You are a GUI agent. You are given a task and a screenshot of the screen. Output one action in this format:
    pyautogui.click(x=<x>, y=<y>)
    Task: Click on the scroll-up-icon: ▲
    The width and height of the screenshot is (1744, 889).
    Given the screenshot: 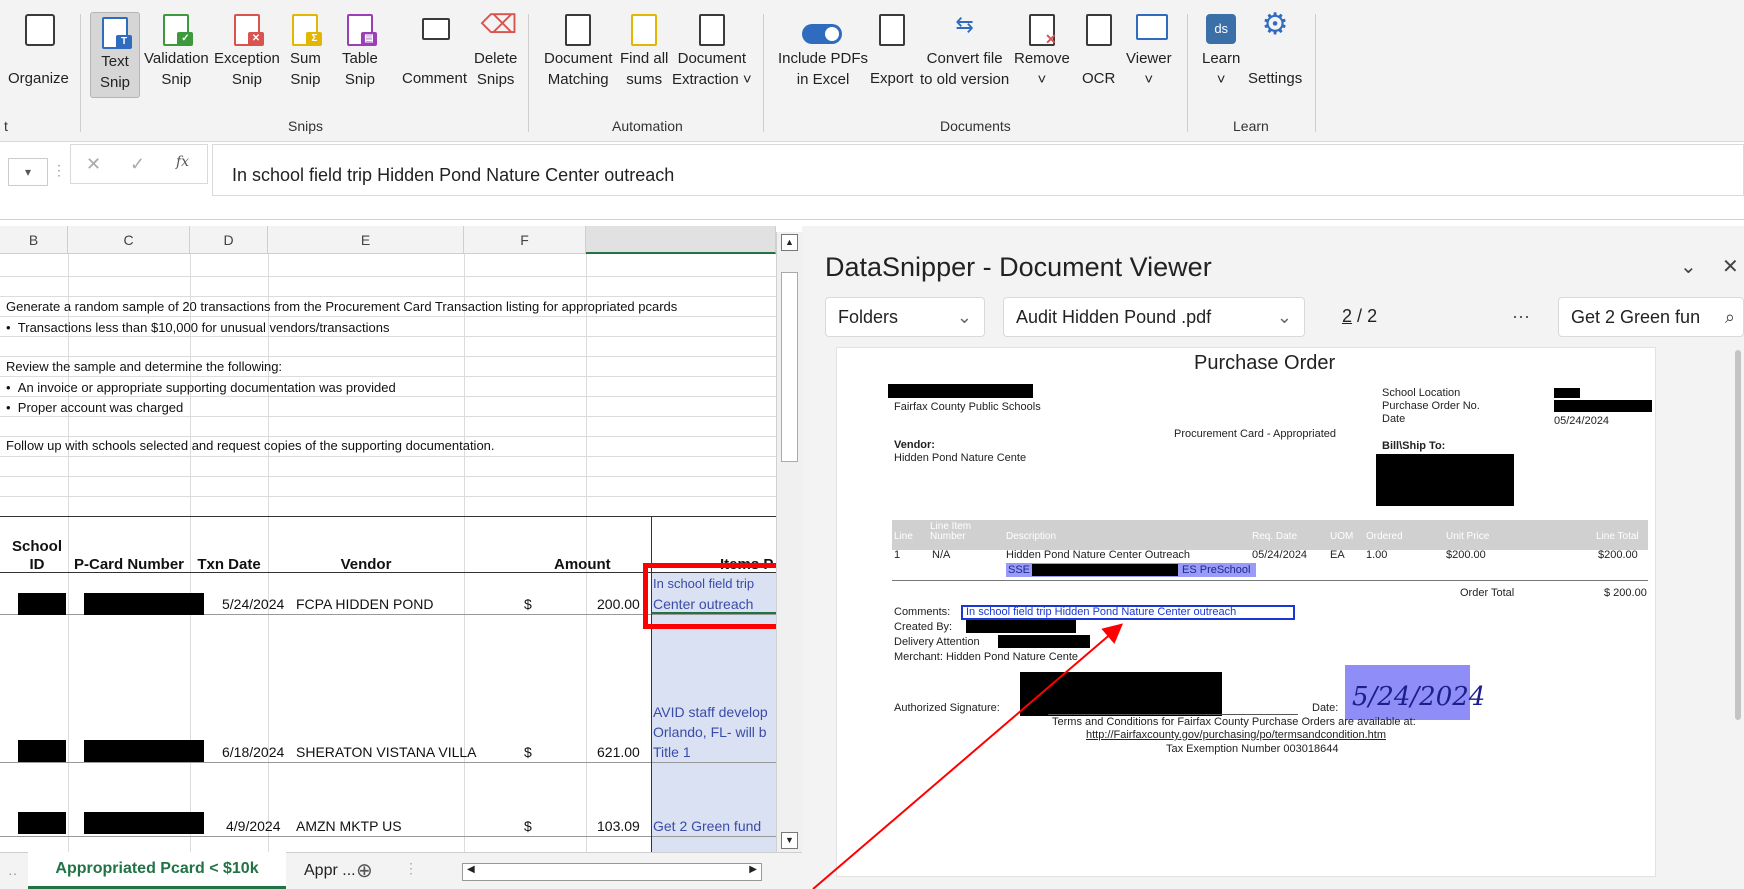 What is the action you would take?
    pyautogui.click(x=789, y=242)
    